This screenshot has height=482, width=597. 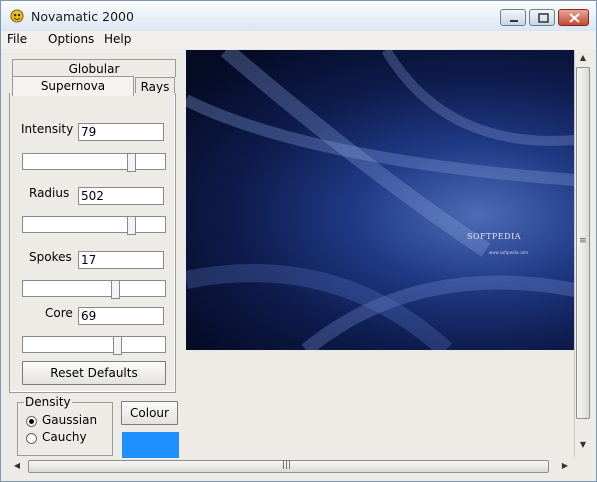 What do you see at coordinates (31, 421) in the screenshot?
I see `gaussian-radio` at bounding box center [31, 421].